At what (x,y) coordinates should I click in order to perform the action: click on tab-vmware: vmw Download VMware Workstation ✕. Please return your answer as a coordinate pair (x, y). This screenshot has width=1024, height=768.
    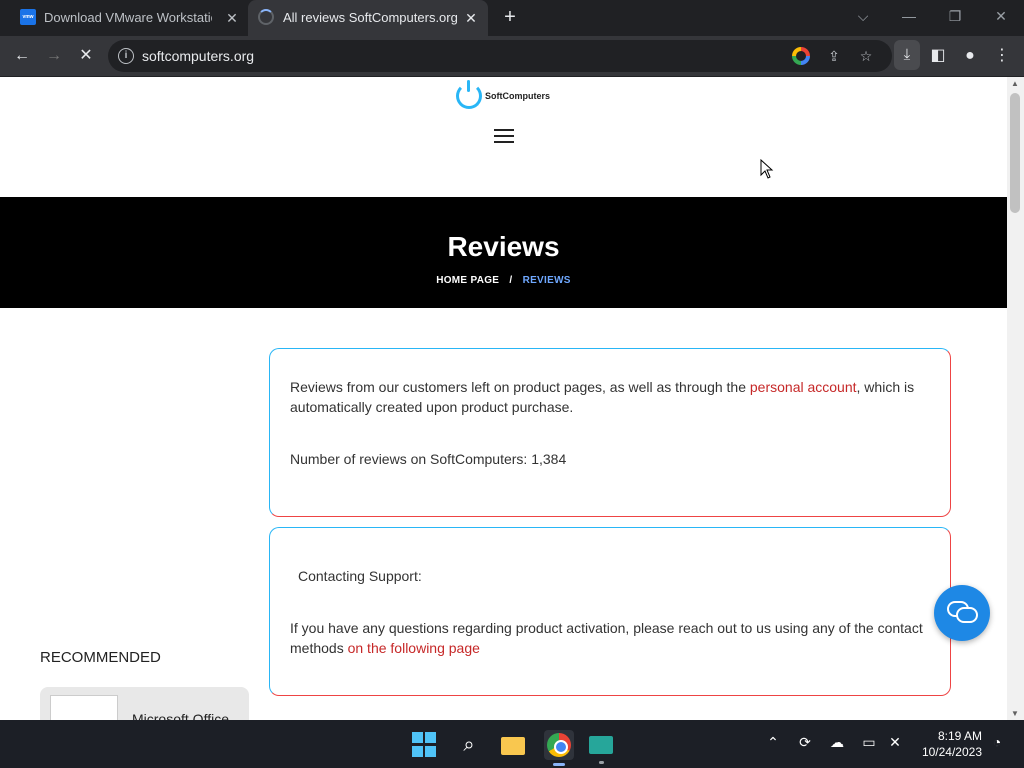
    Looking at the image, I should click on (124, 18).